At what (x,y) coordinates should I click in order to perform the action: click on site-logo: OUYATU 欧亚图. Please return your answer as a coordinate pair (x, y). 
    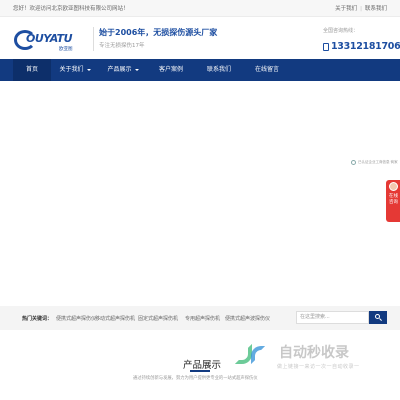
    Looking at the image, I should click on (53, 42).